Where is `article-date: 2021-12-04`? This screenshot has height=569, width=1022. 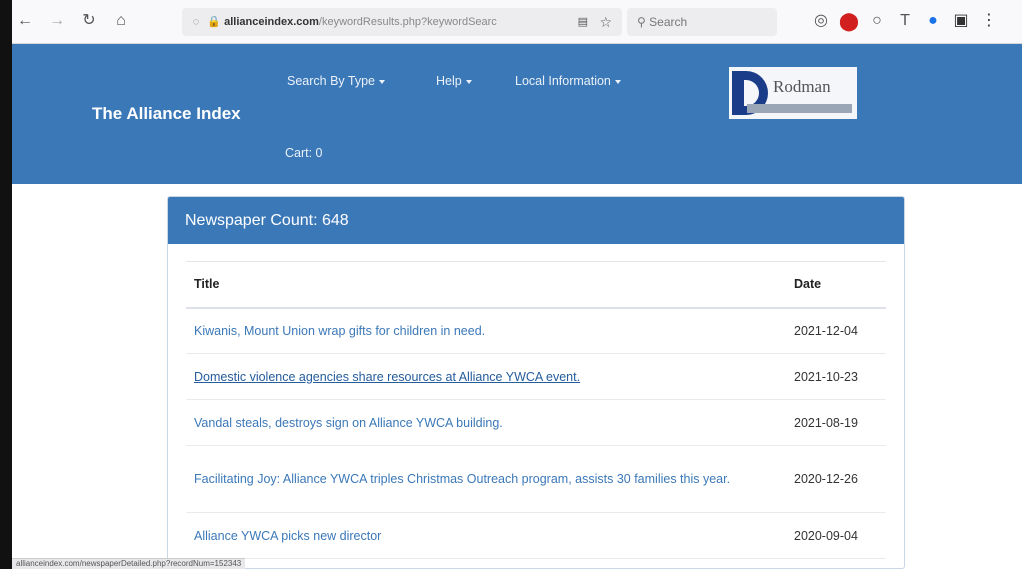 article-date: 2021-12-04 is located at coordinates (836, 330).